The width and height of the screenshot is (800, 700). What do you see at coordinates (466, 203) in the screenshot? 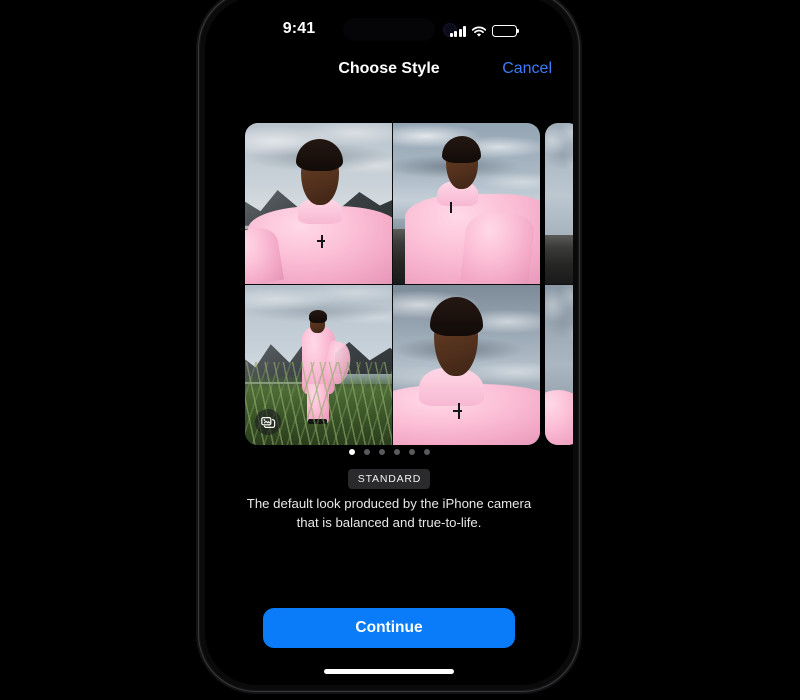
I see `photo-black-sand-beach` at bounding box center [466, 203].